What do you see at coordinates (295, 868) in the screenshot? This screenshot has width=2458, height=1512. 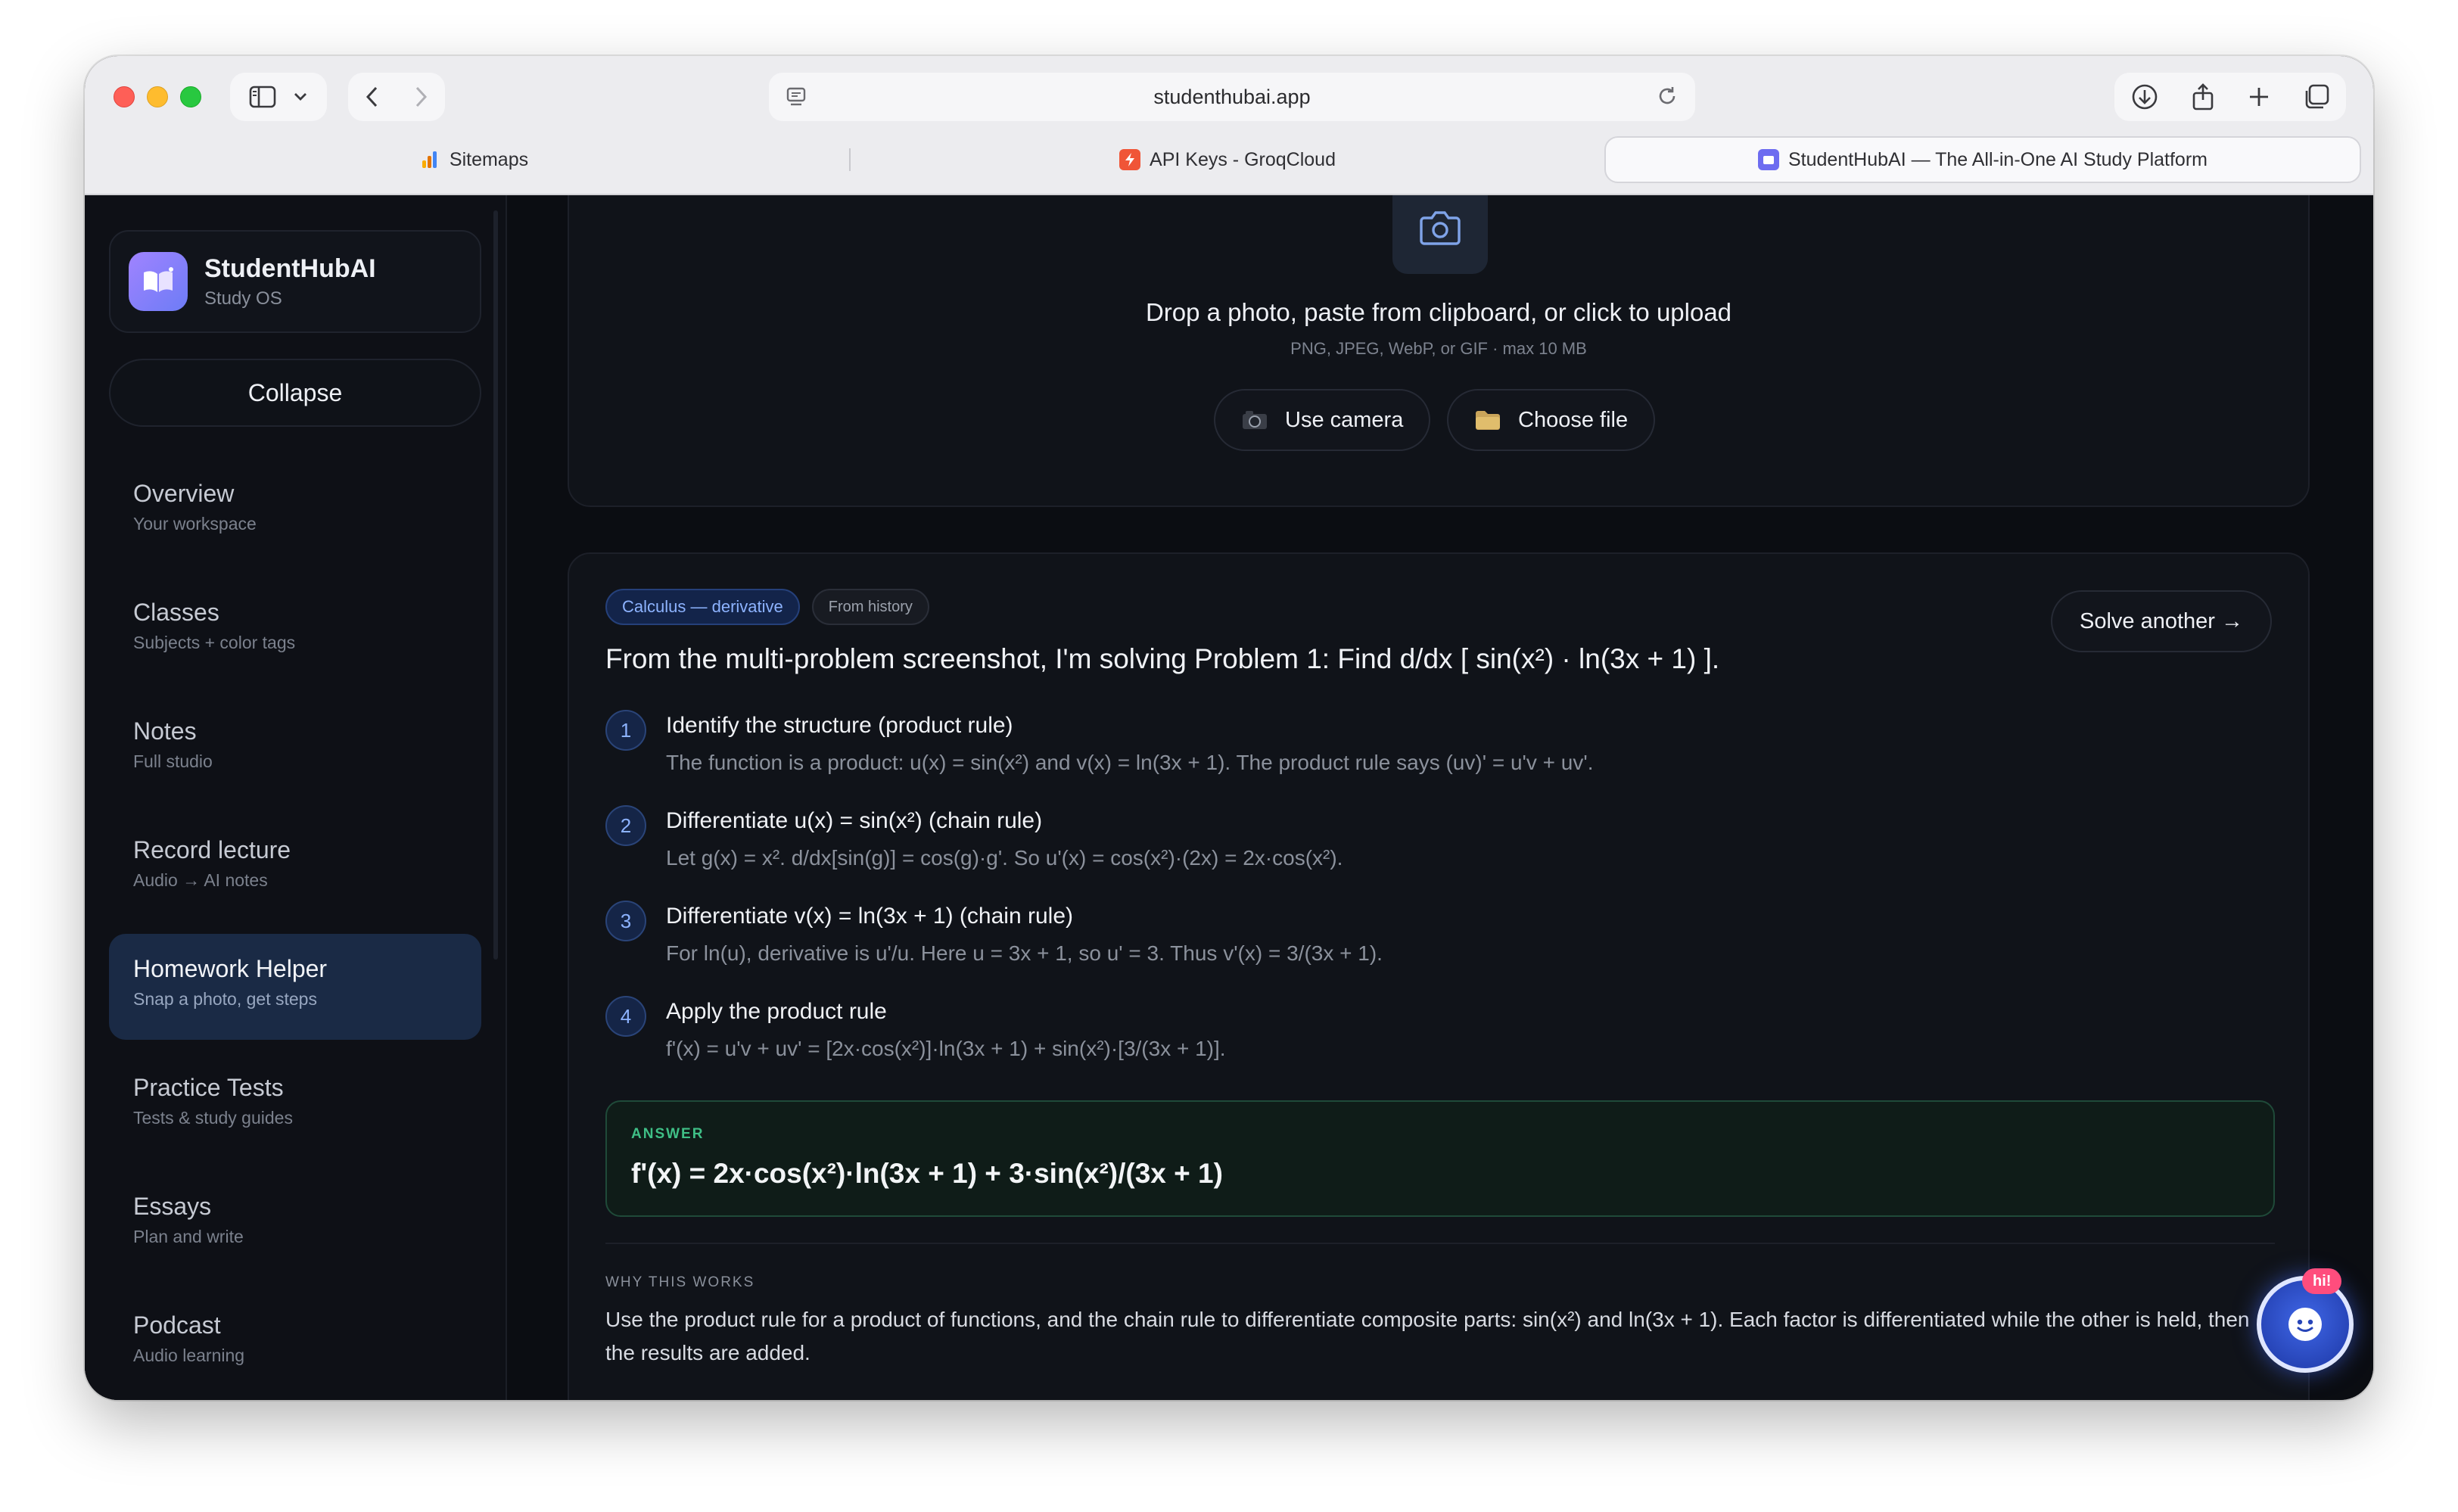 I see `sidebar-item-record-lecture: Record lecture Audio → AI notes` at bounding box center [295, 868].